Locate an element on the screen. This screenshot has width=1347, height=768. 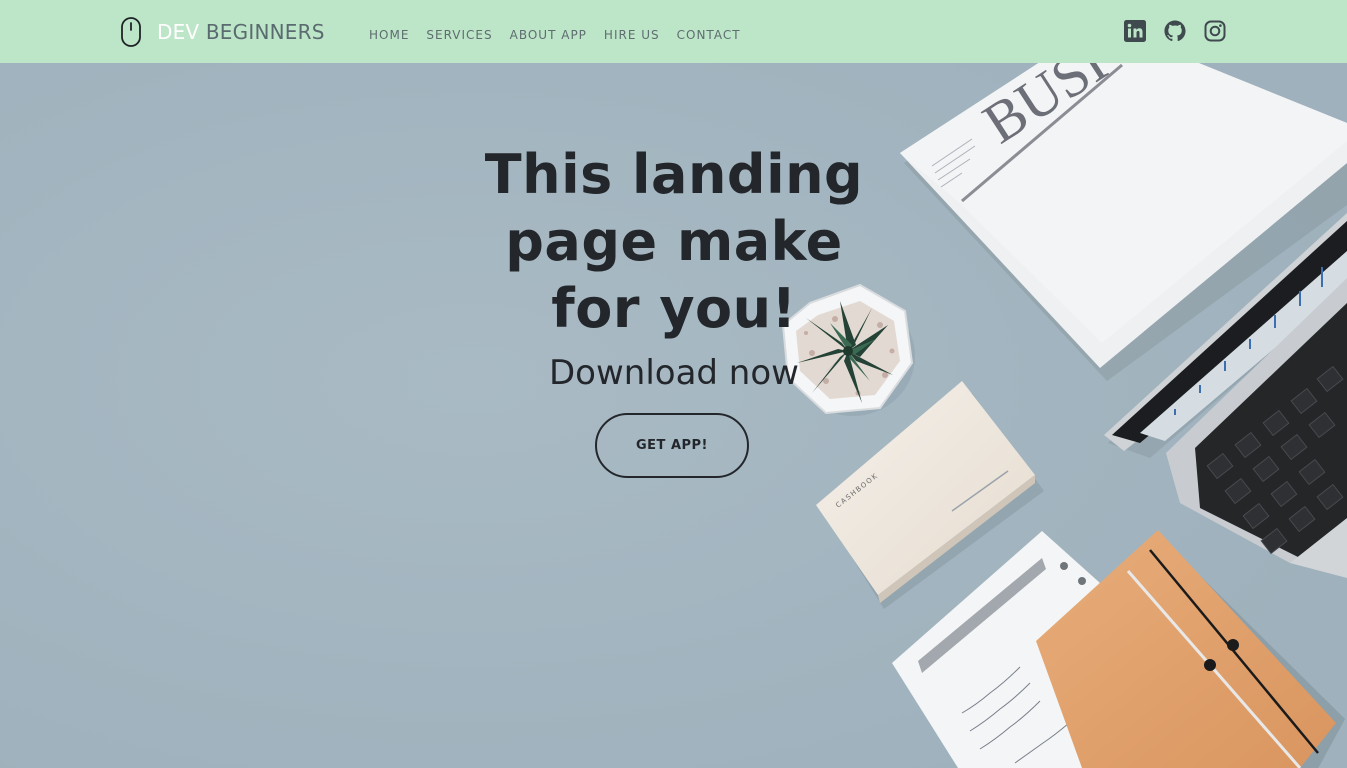
linkedin-icon is located at coordinates (1135, 31).